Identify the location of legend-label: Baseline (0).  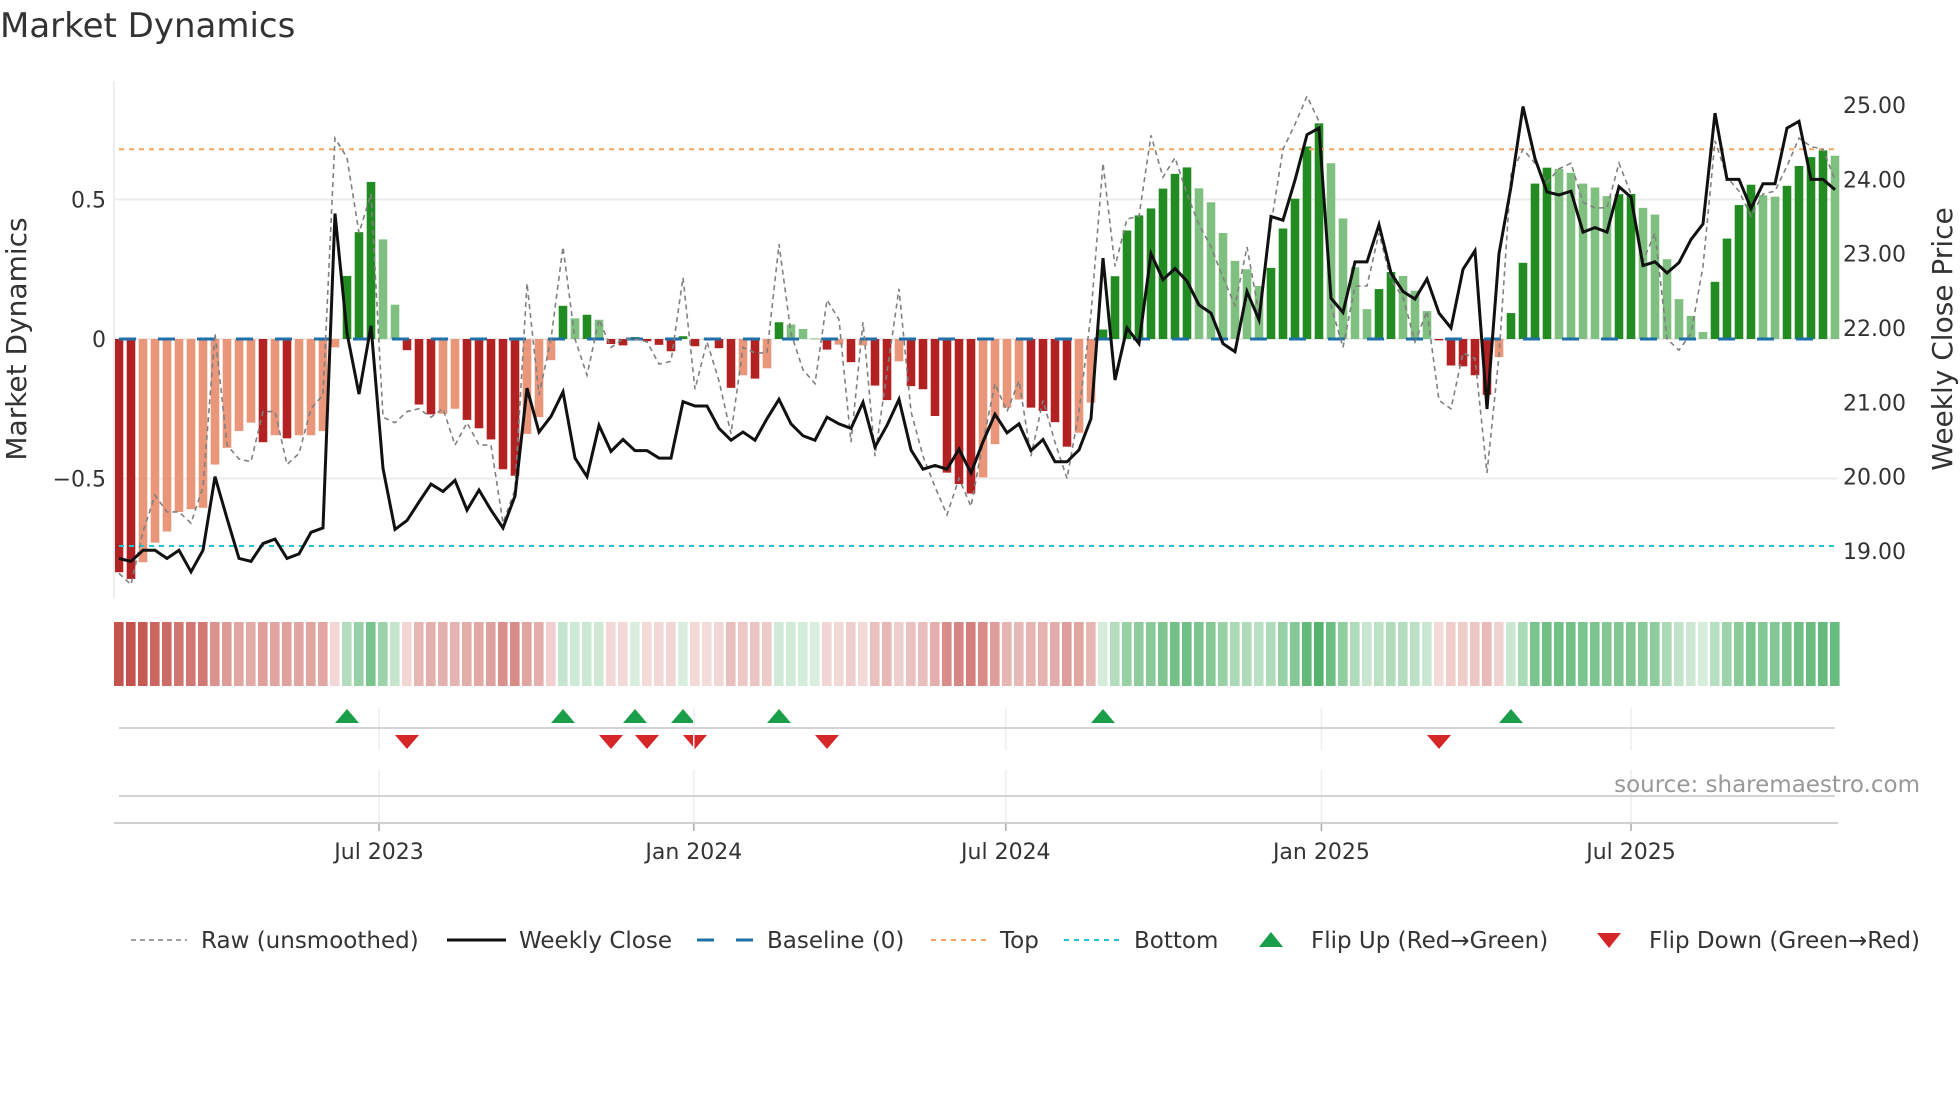
(835, 941).